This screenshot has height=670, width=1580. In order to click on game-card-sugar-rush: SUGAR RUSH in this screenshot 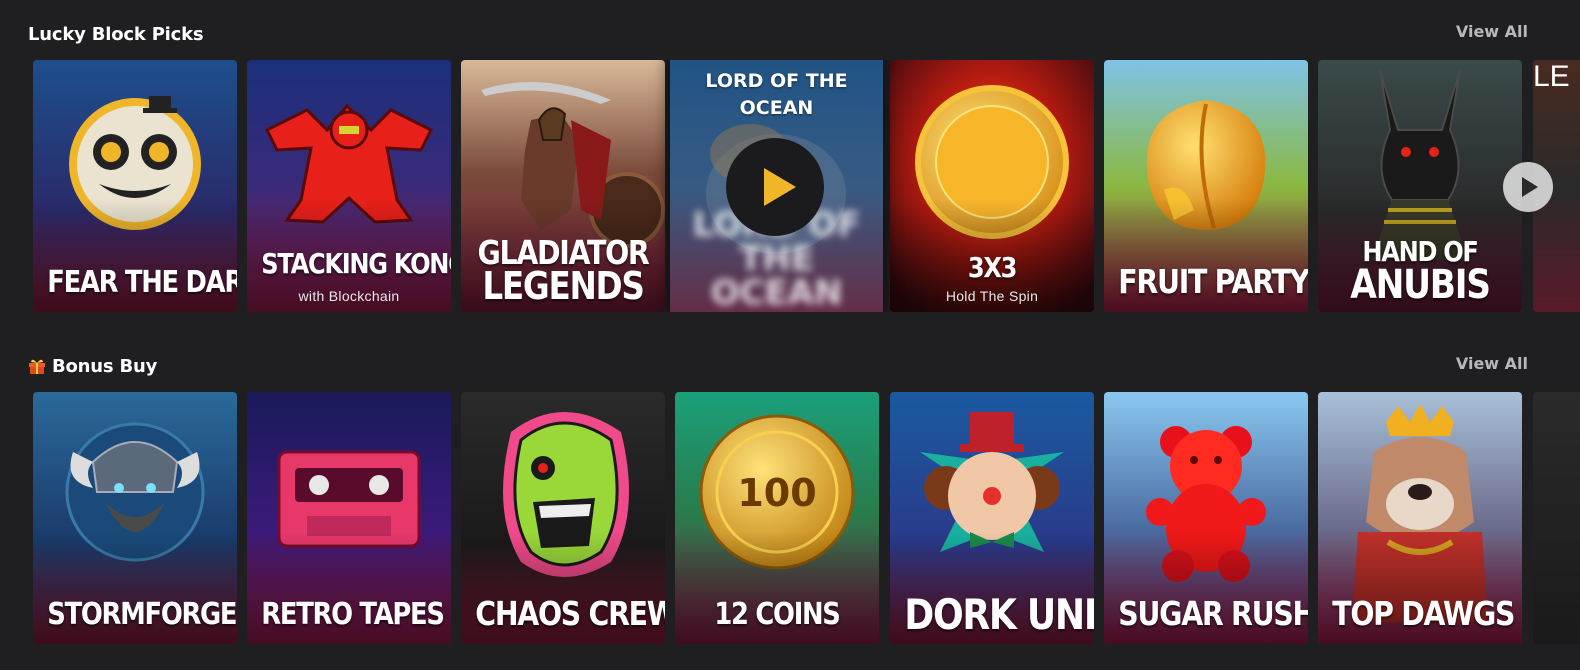, I will do `click(1206, 518)`.